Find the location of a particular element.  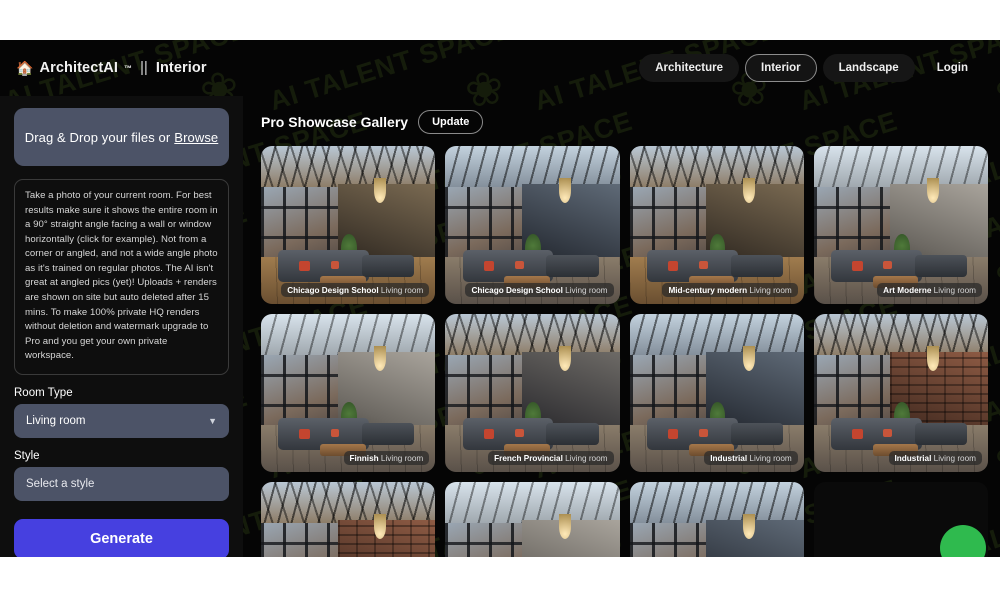

browse-link: Browse is located at coordinates (196, 137).